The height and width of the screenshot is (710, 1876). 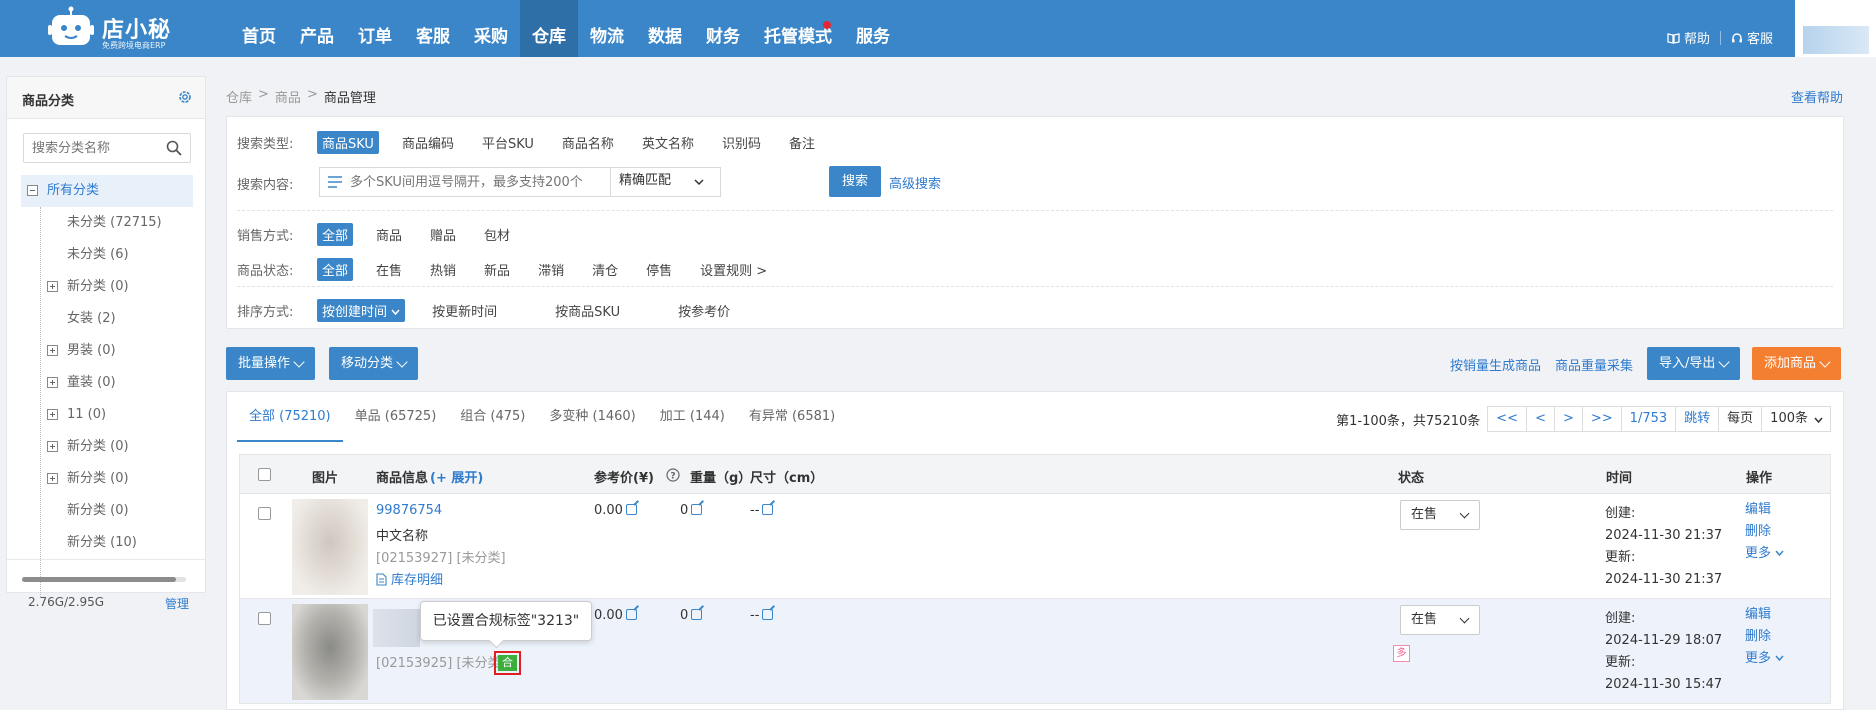 What do you see at coordinates (1835, 28) in the screenshot?
I see `user-avatar-box` at bounding box center [1835, 28].